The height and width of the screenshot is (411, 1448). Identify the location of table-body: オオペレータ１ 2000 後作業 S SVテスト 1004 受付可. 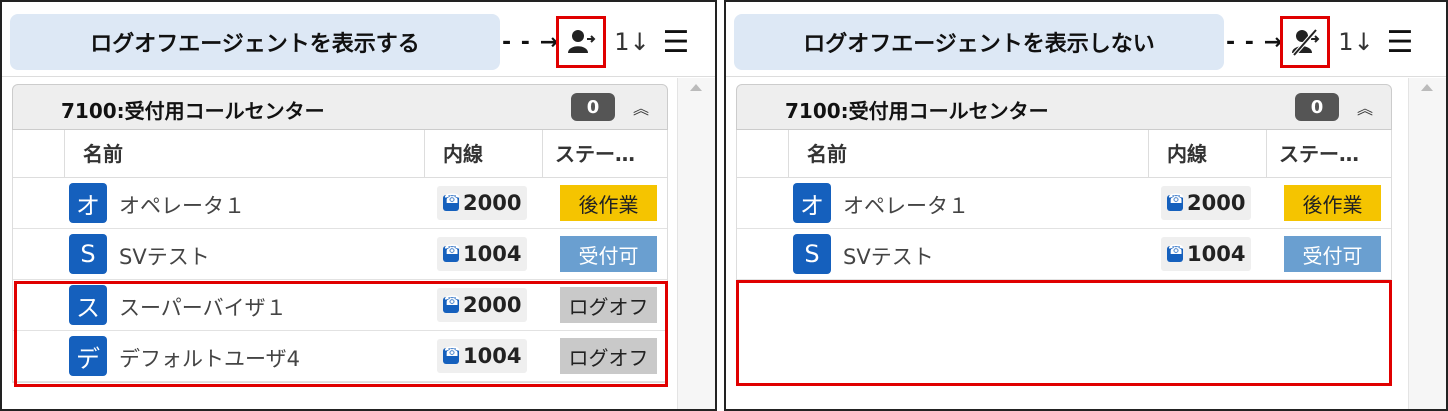
(1064, 229).